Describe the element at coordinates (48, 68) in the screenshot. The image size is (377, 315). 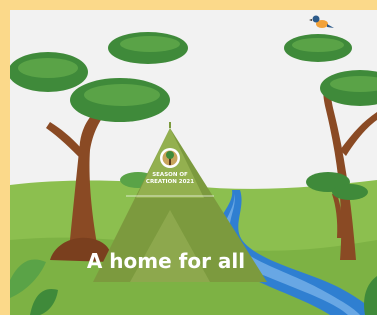
I see `left-tree-canopy-1-highlight` at that location.